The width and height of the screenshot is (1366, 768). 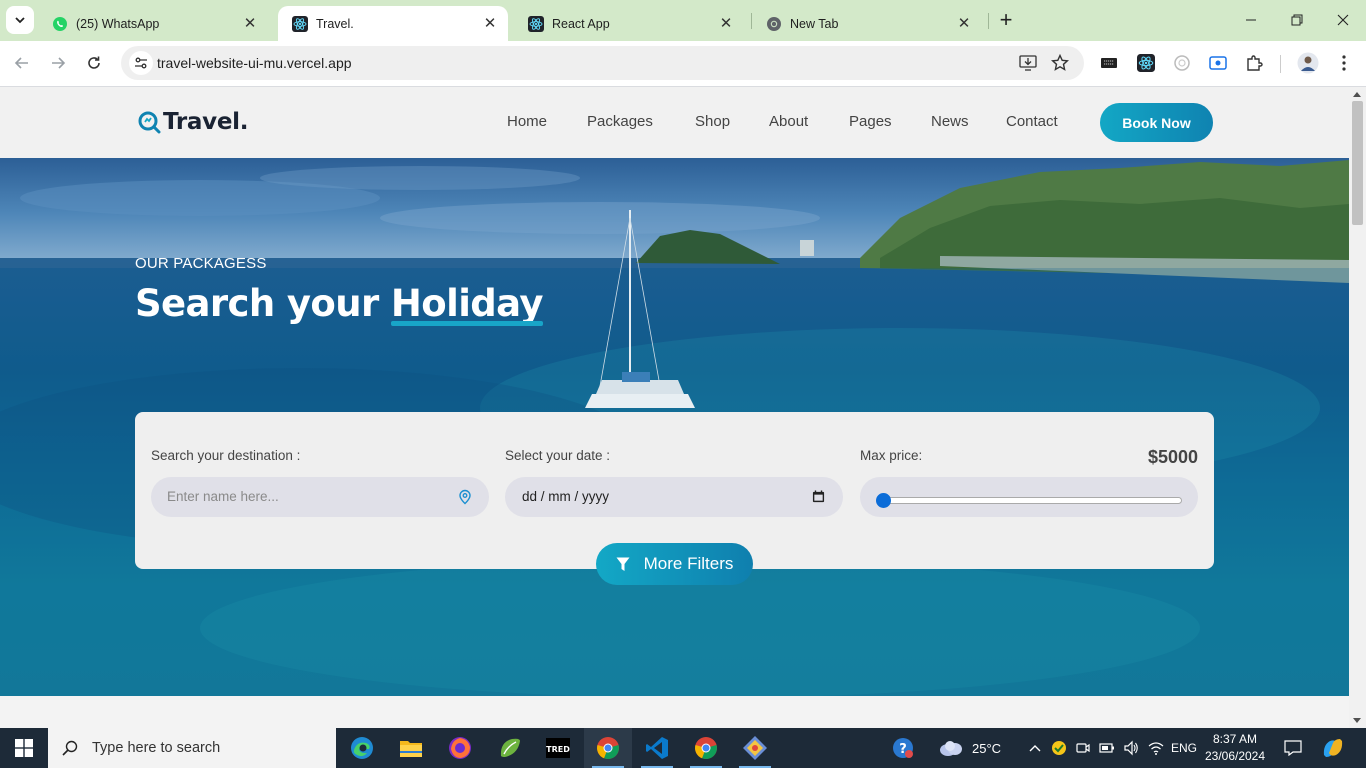 What do you see at coordinates (1156, 748) in the screenshot?
I see `wifi-icon` at bounding box center [1156, 748].